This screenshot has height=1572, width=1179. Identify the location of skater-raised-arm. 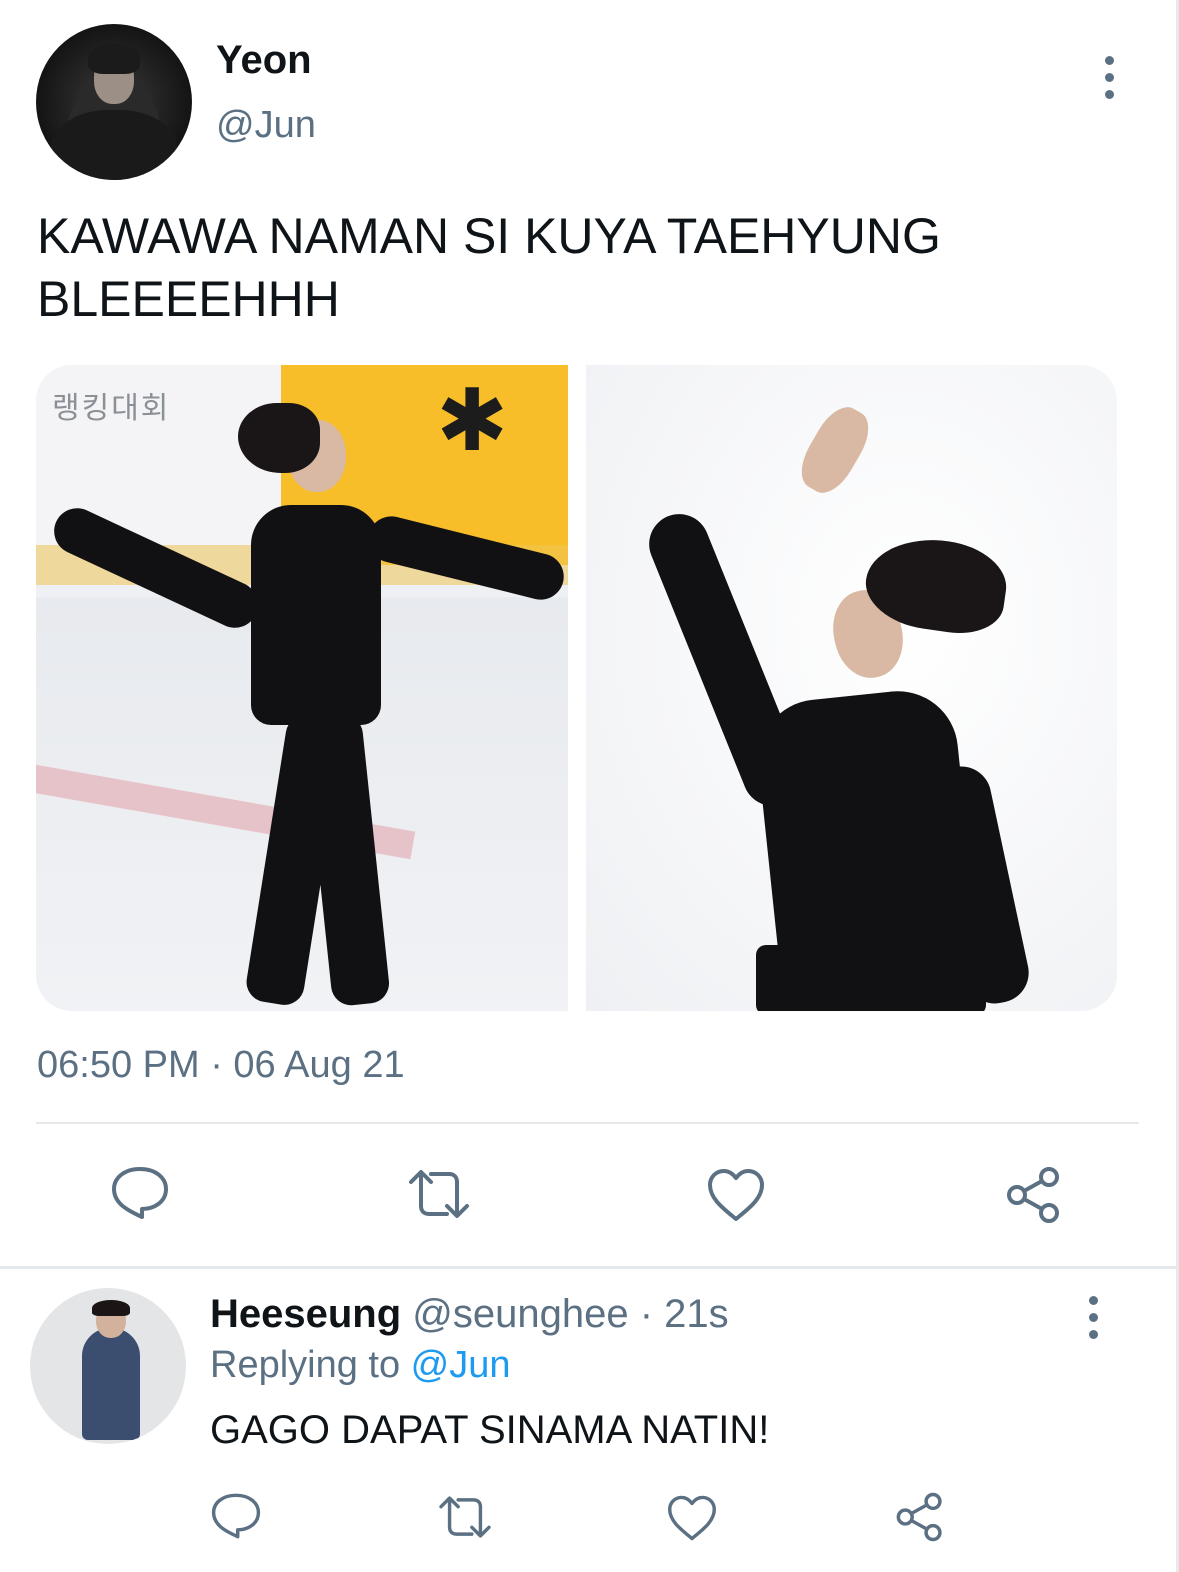
(726, 660).